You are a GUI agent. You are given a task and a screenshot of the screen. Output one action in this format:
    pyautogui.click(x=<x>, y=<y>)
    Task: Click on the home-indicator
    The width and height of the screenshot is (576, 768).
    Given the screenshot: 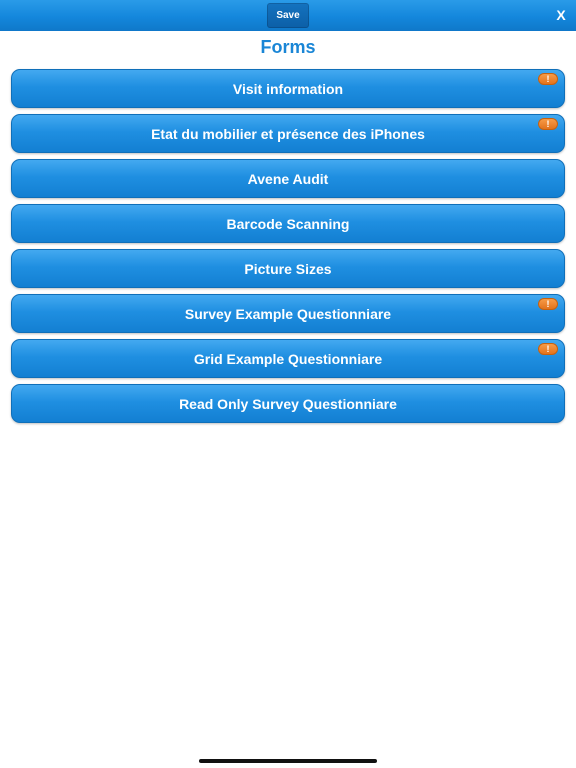 What is the action you would take?
    pyautogui.click(x=288, y=761)
    